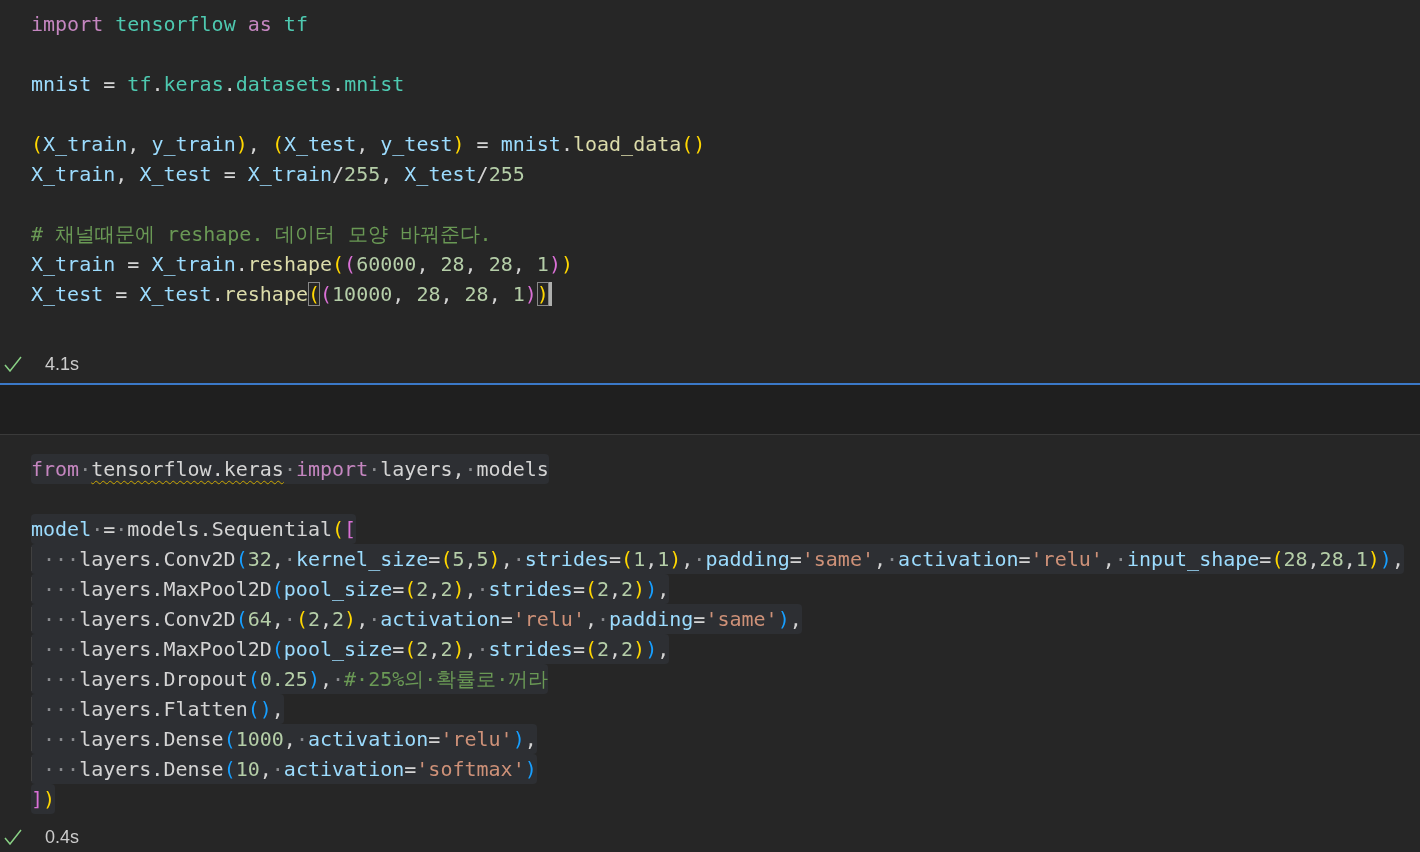  I want to click on code-line: (X_train, y_train), (X_test, y_test) = mnist.load_data(), so click(368, 144).